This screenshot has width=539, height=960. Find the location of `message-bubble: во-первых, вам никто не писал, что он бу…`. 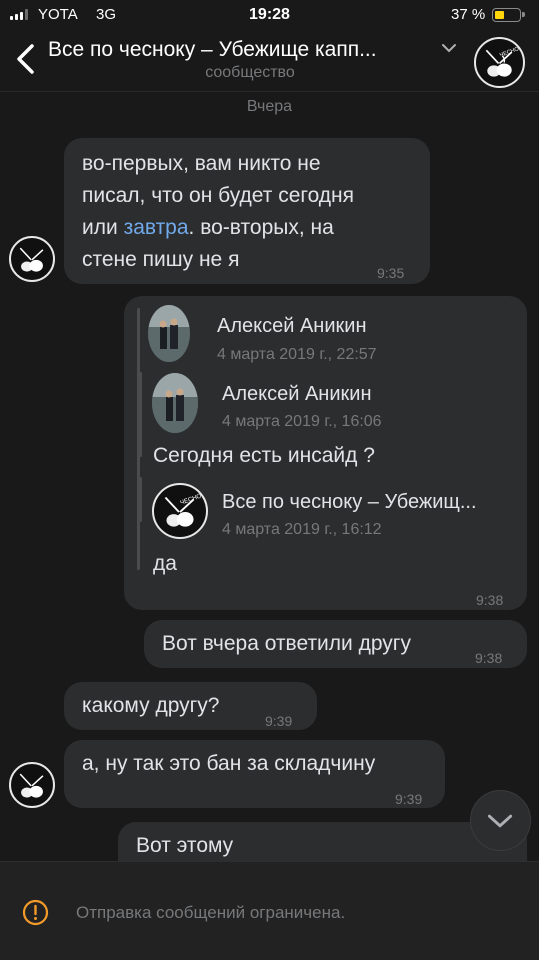

message-bubble: во-первых, вам никто не писал, что он бу… is located at coordinates (247, 211).